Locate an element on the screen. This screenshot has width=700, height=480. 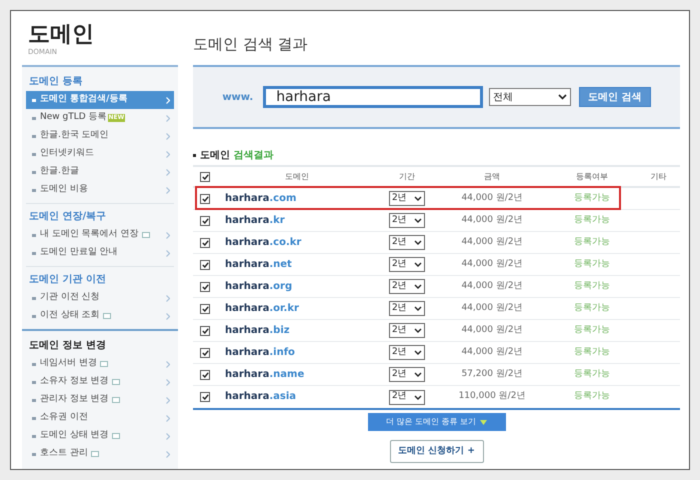
domain-name: harhara.info is located at coordinates (259, 352).